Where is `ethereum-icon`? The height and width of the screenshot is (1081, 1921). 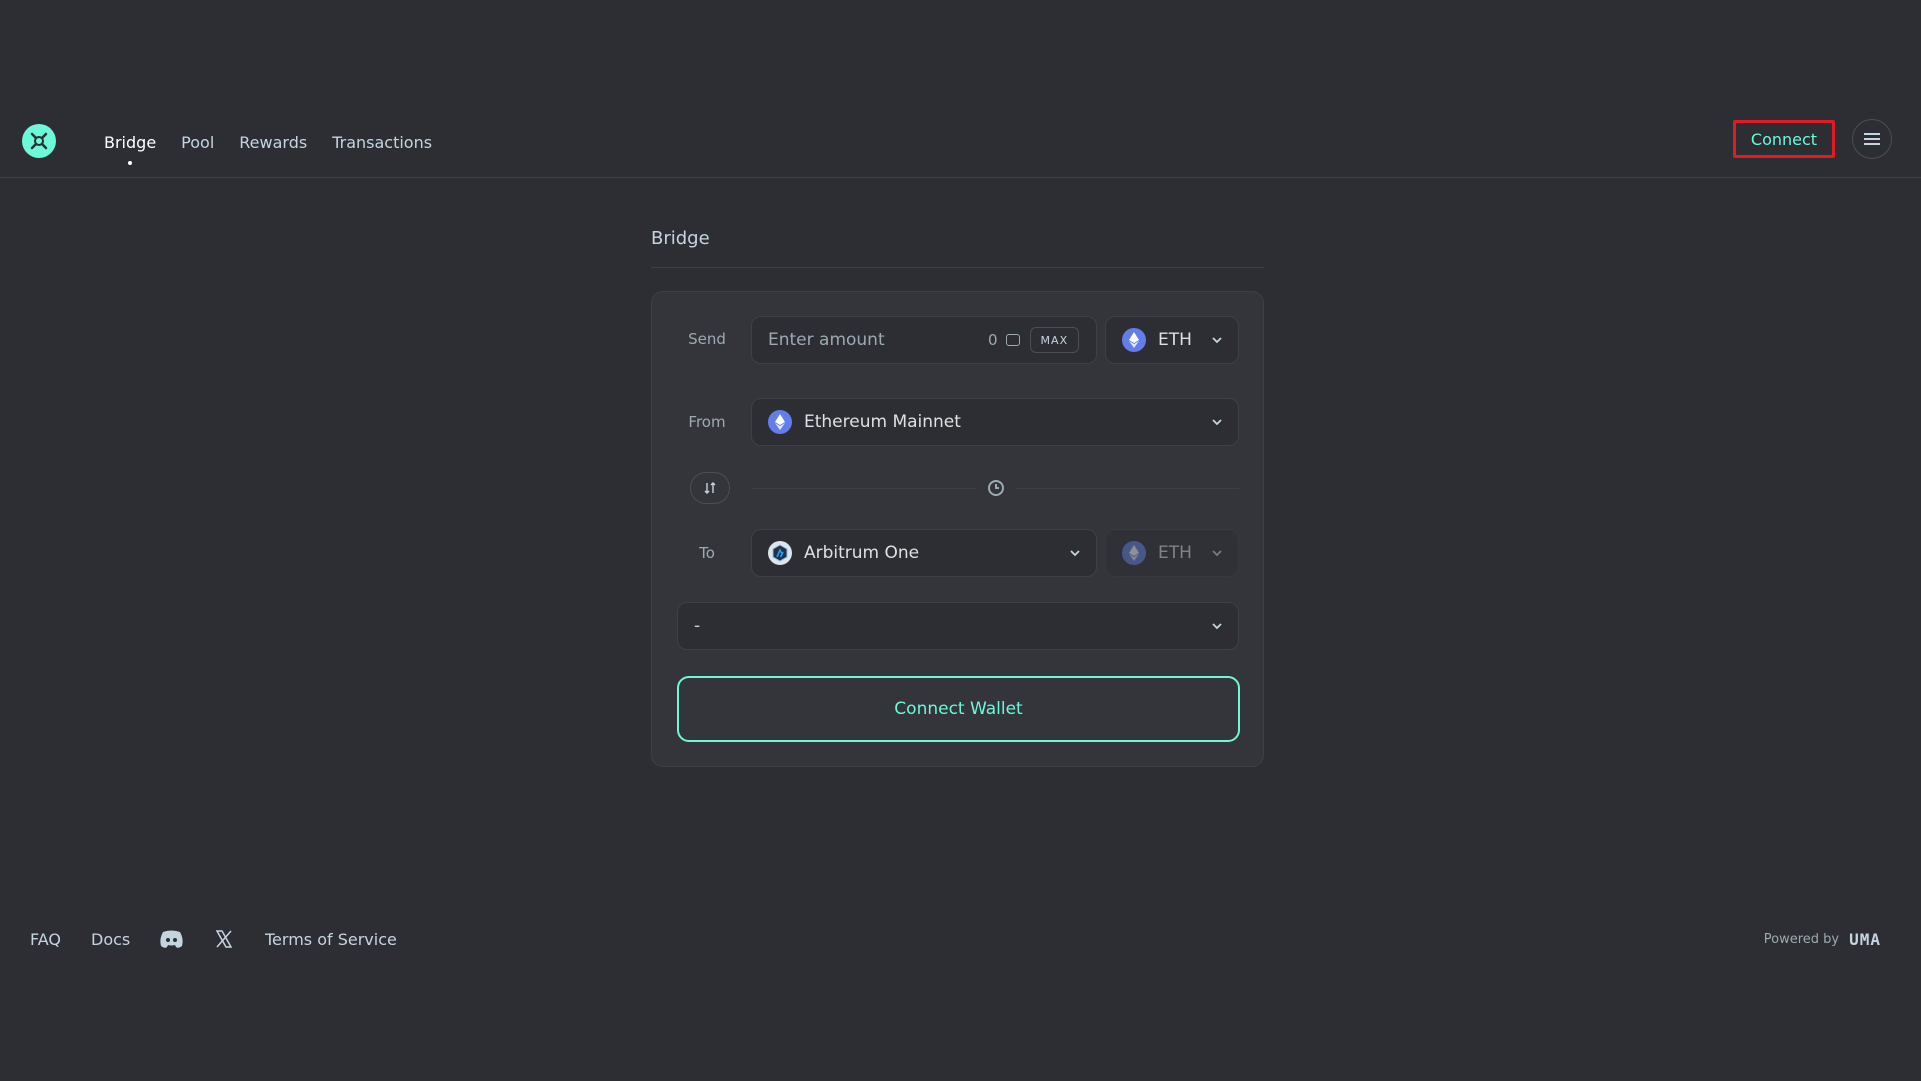 ethereum-icon is located at coordinates (780, 422).